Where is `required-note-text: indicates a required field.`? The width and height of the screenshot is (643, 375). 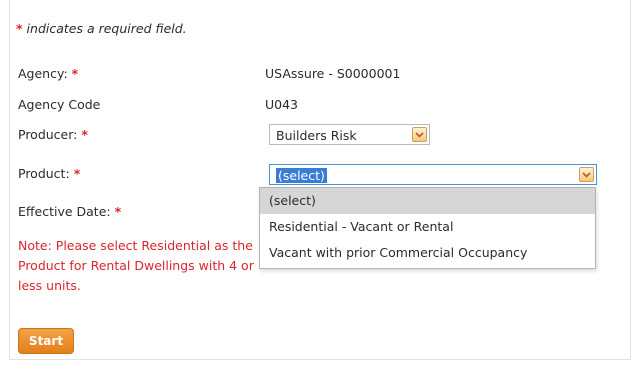 required-note-text: indicates a required field. is located at coordinates (106, 28).